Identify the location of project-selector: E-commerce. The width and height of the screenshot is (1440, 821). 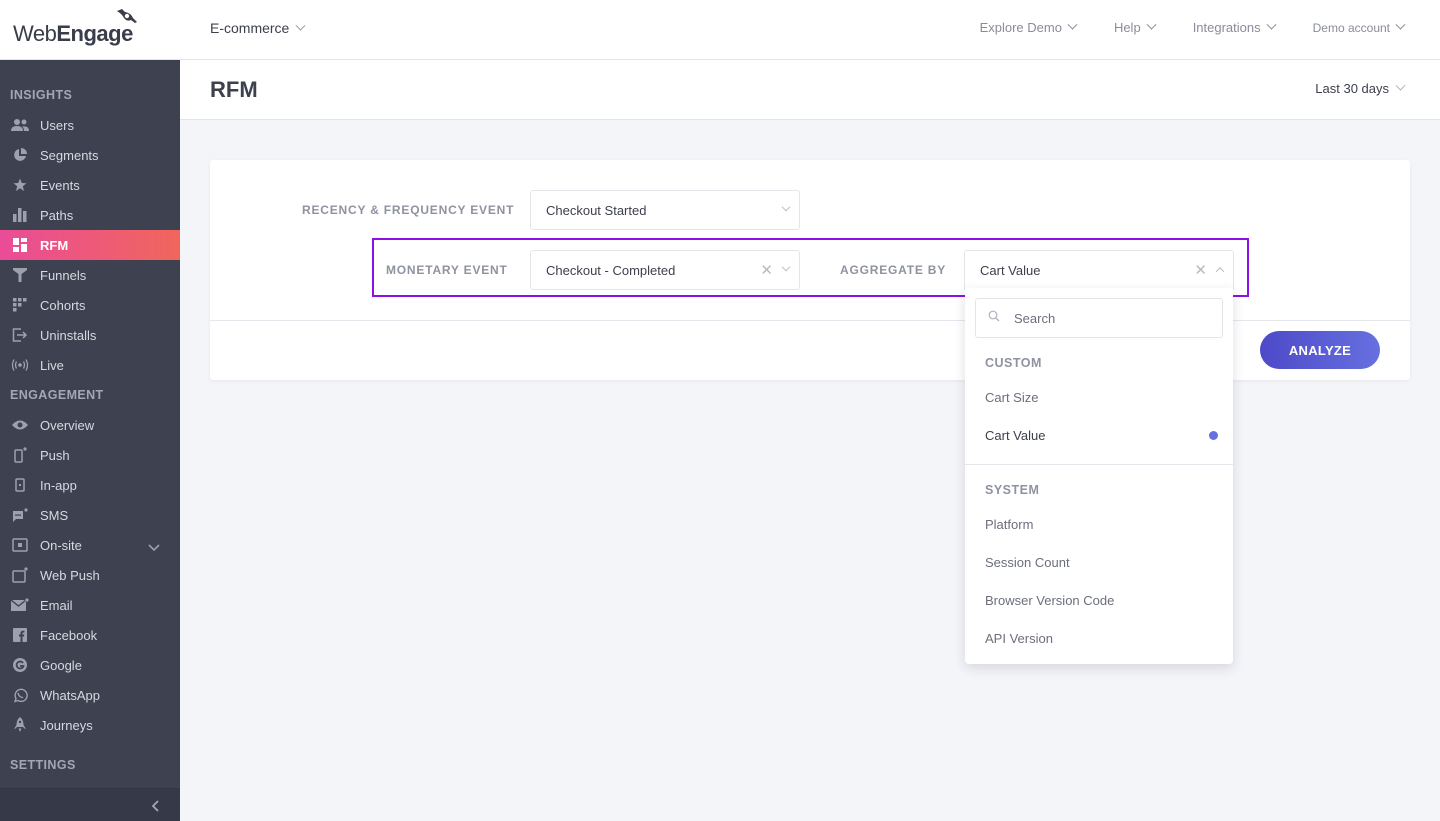
(258, 28).